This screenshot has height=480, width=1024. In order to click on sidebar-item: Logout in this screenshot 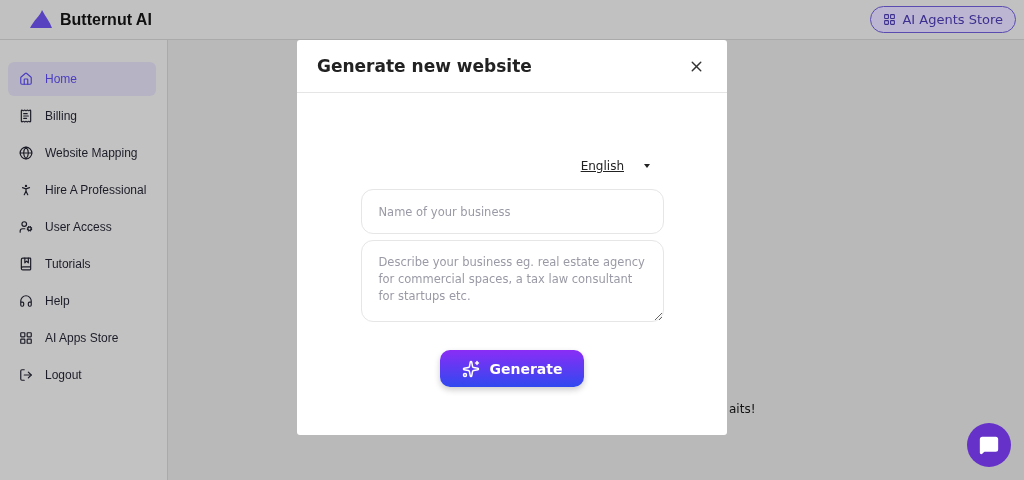, I will do `click(82, 375)`.